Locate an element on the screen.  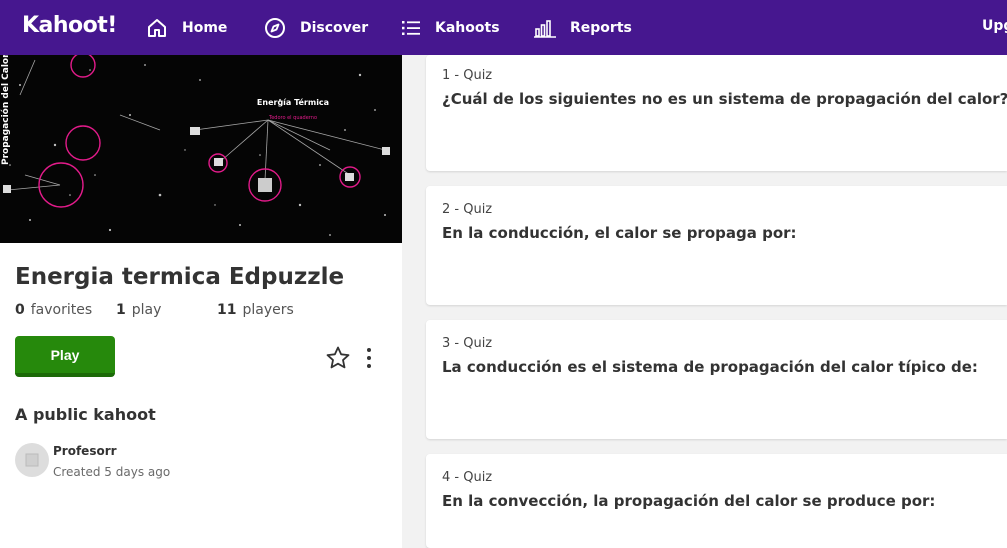
nav-home-label: Home is located at coordinates (205, 28).